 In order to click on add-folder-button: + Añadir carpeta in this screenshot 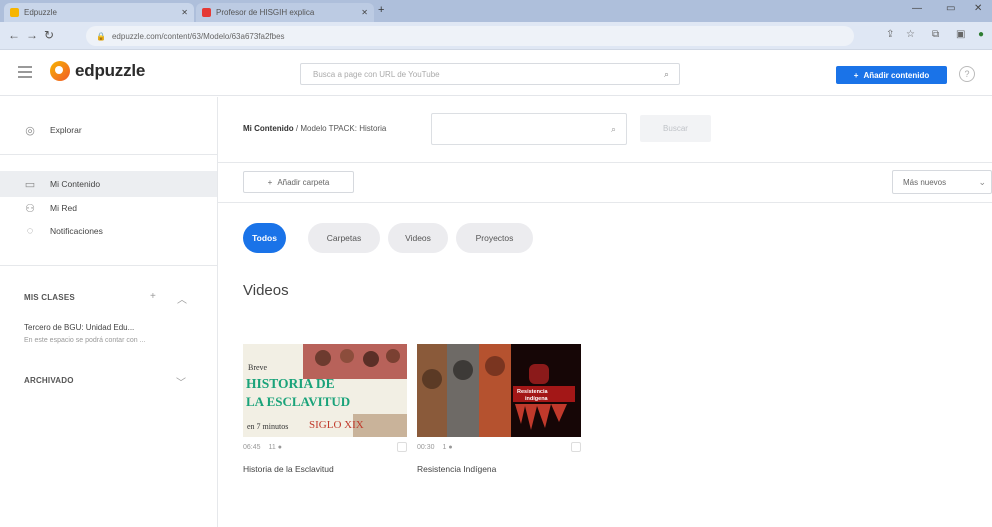, I will do `click(298, 182)`.